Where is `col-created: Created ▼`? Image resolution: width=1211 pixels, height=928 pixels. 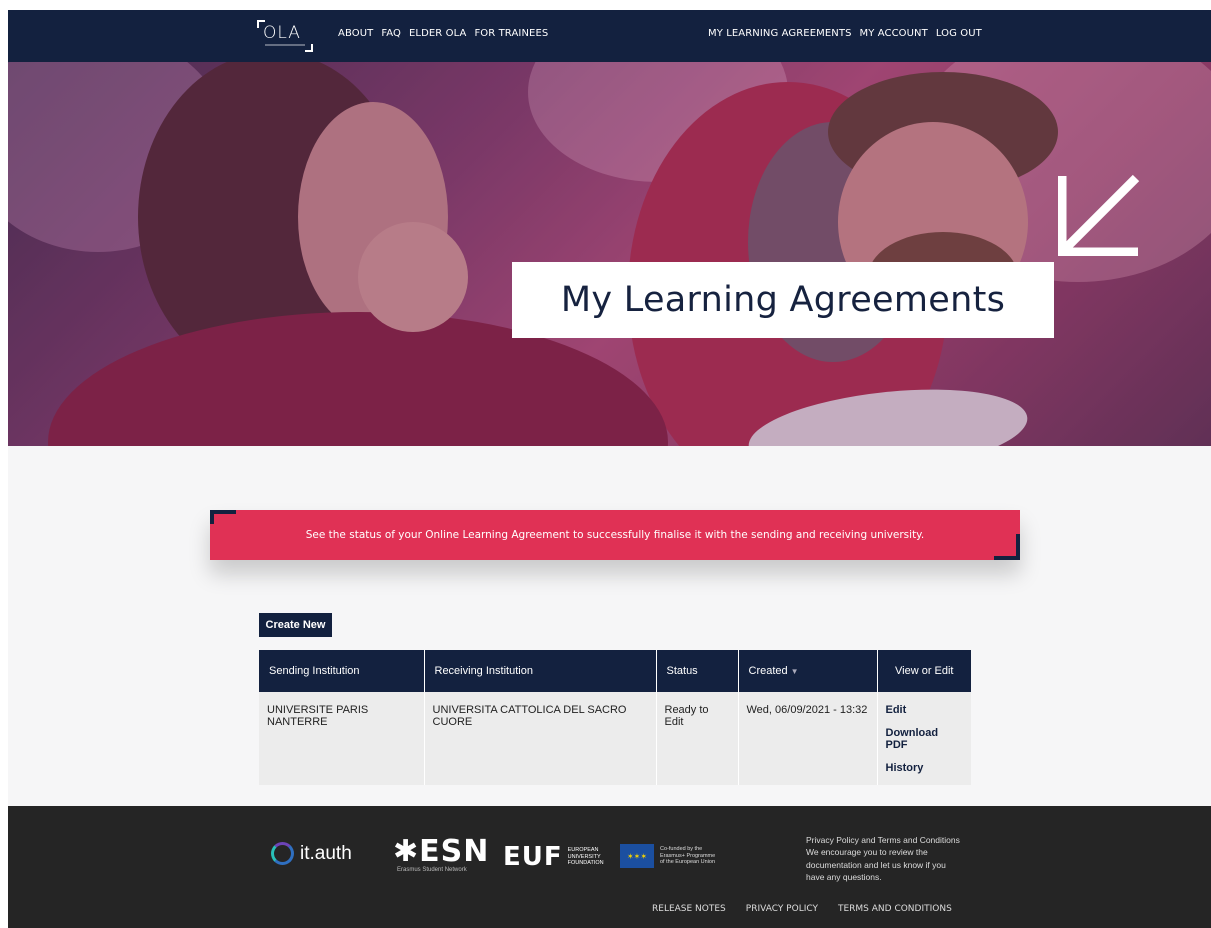 col-created: Created ▼ is located at coordinates (808, 671).